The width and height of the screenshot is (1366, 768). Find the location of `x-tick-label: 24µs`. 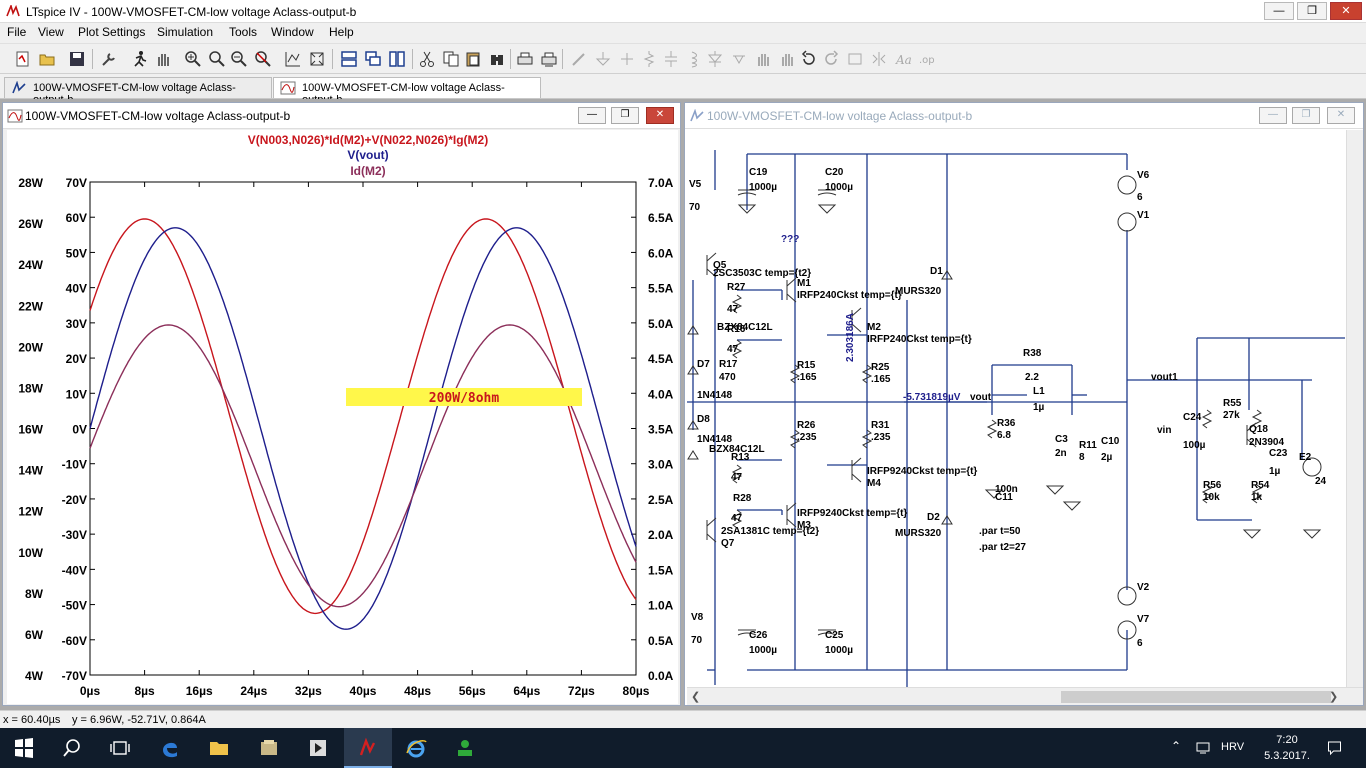

x-tick-label: 24µs is located at coordinates (253, 691).